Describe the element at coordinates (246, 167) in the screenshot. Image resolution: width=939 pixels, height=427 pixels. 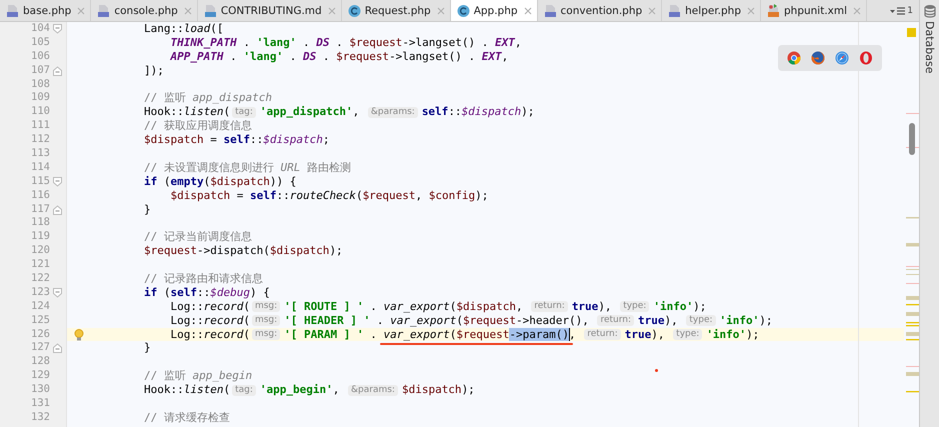
I see `code-comment: // 未设置调度信息则进行 URL 路由检测` at that location.